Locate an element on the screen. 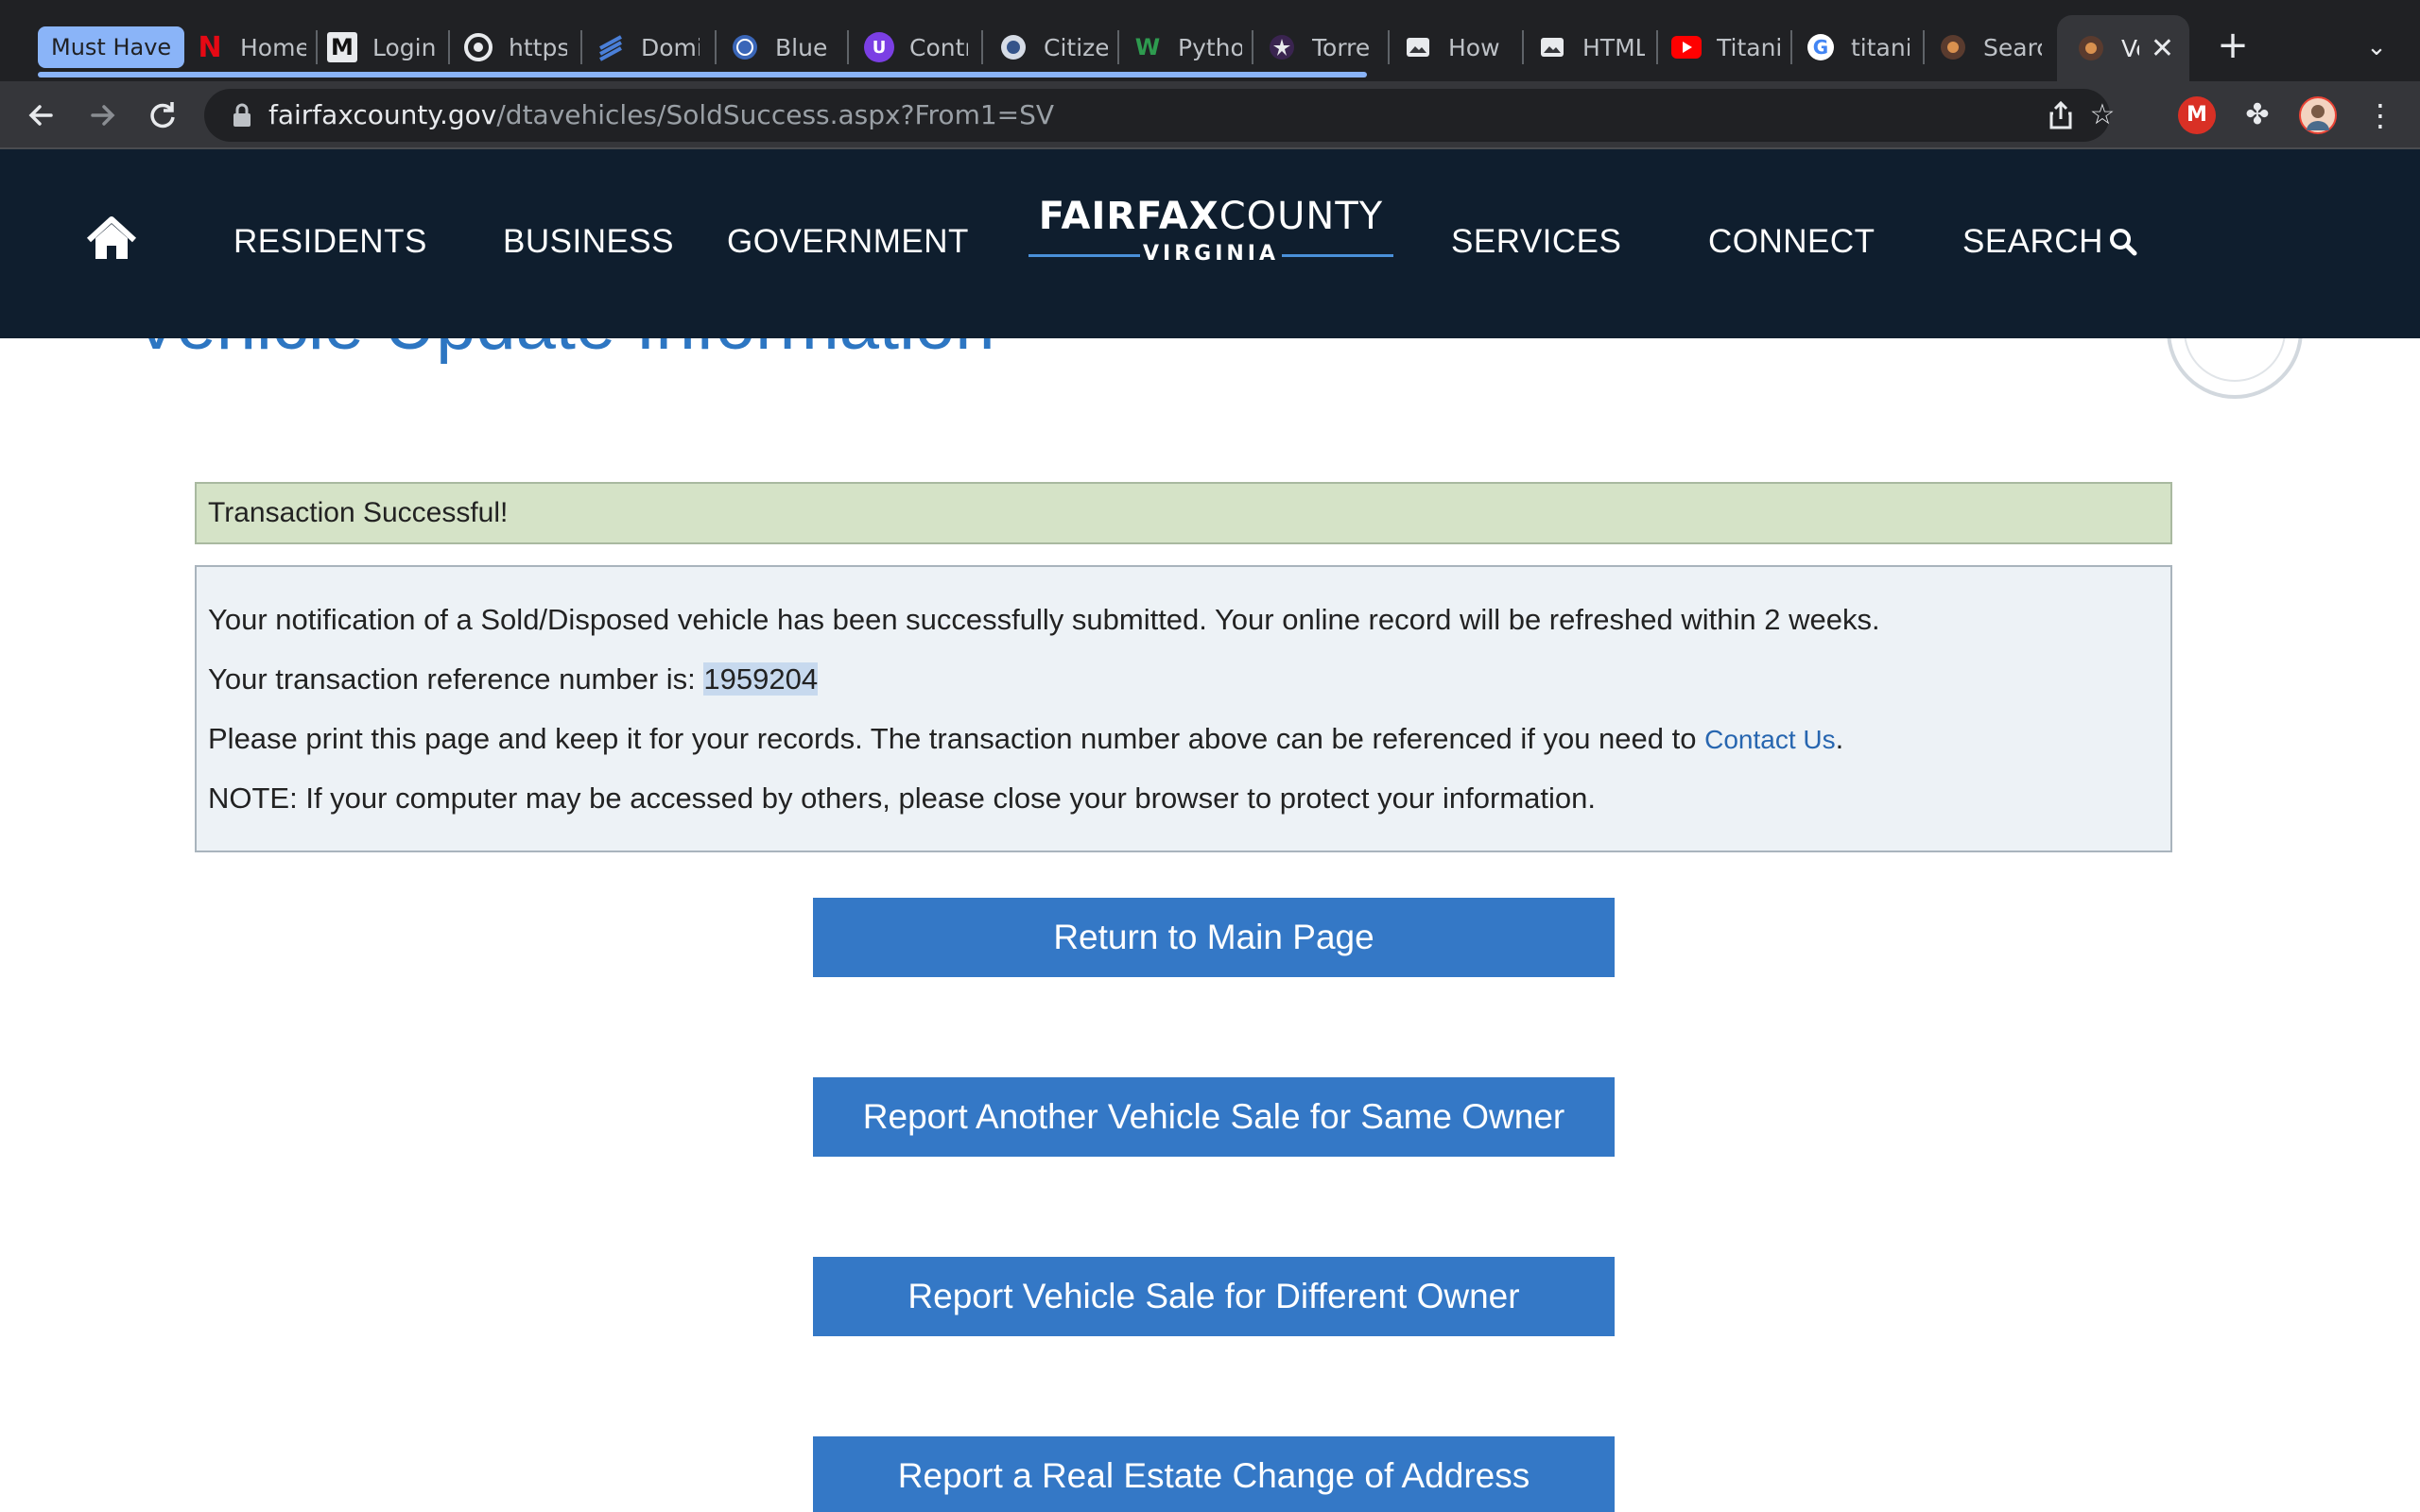 This screenshot has width=2420, height=1512. browser-tab-active: Ve ✕ is located at coordinates (2123, 48).